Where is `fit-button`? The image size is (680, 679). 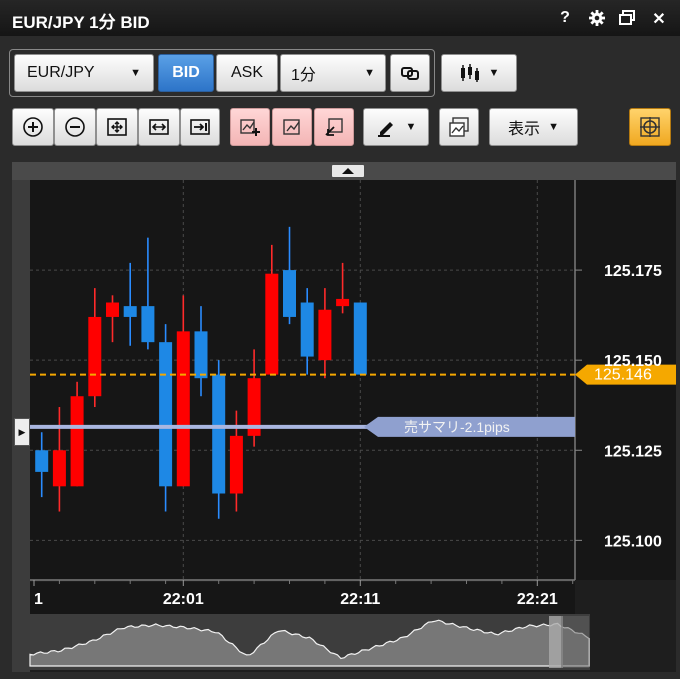
fit-button is located at coordinates (117, 127).